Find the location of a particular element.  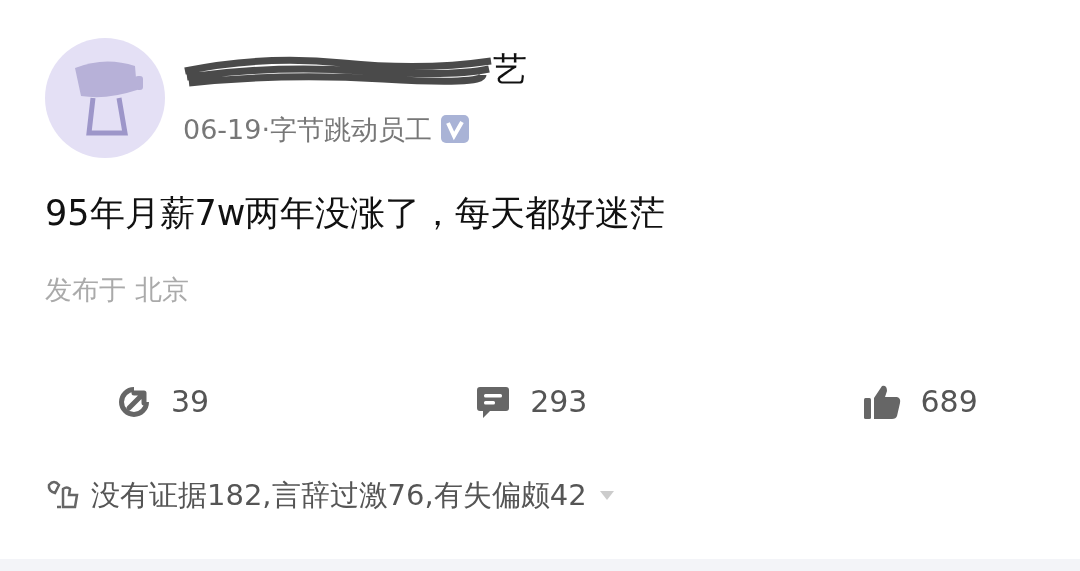

action-count: 293 is located at coordinates (559, 402).